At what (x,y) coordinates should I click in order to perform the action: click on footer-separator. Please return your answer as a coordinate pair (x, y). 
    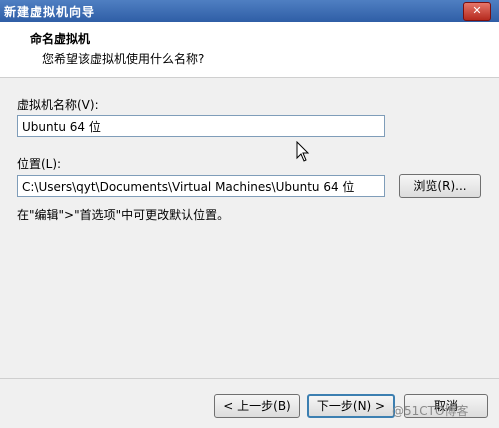
    Looking at the image, I should click on (249, 378).